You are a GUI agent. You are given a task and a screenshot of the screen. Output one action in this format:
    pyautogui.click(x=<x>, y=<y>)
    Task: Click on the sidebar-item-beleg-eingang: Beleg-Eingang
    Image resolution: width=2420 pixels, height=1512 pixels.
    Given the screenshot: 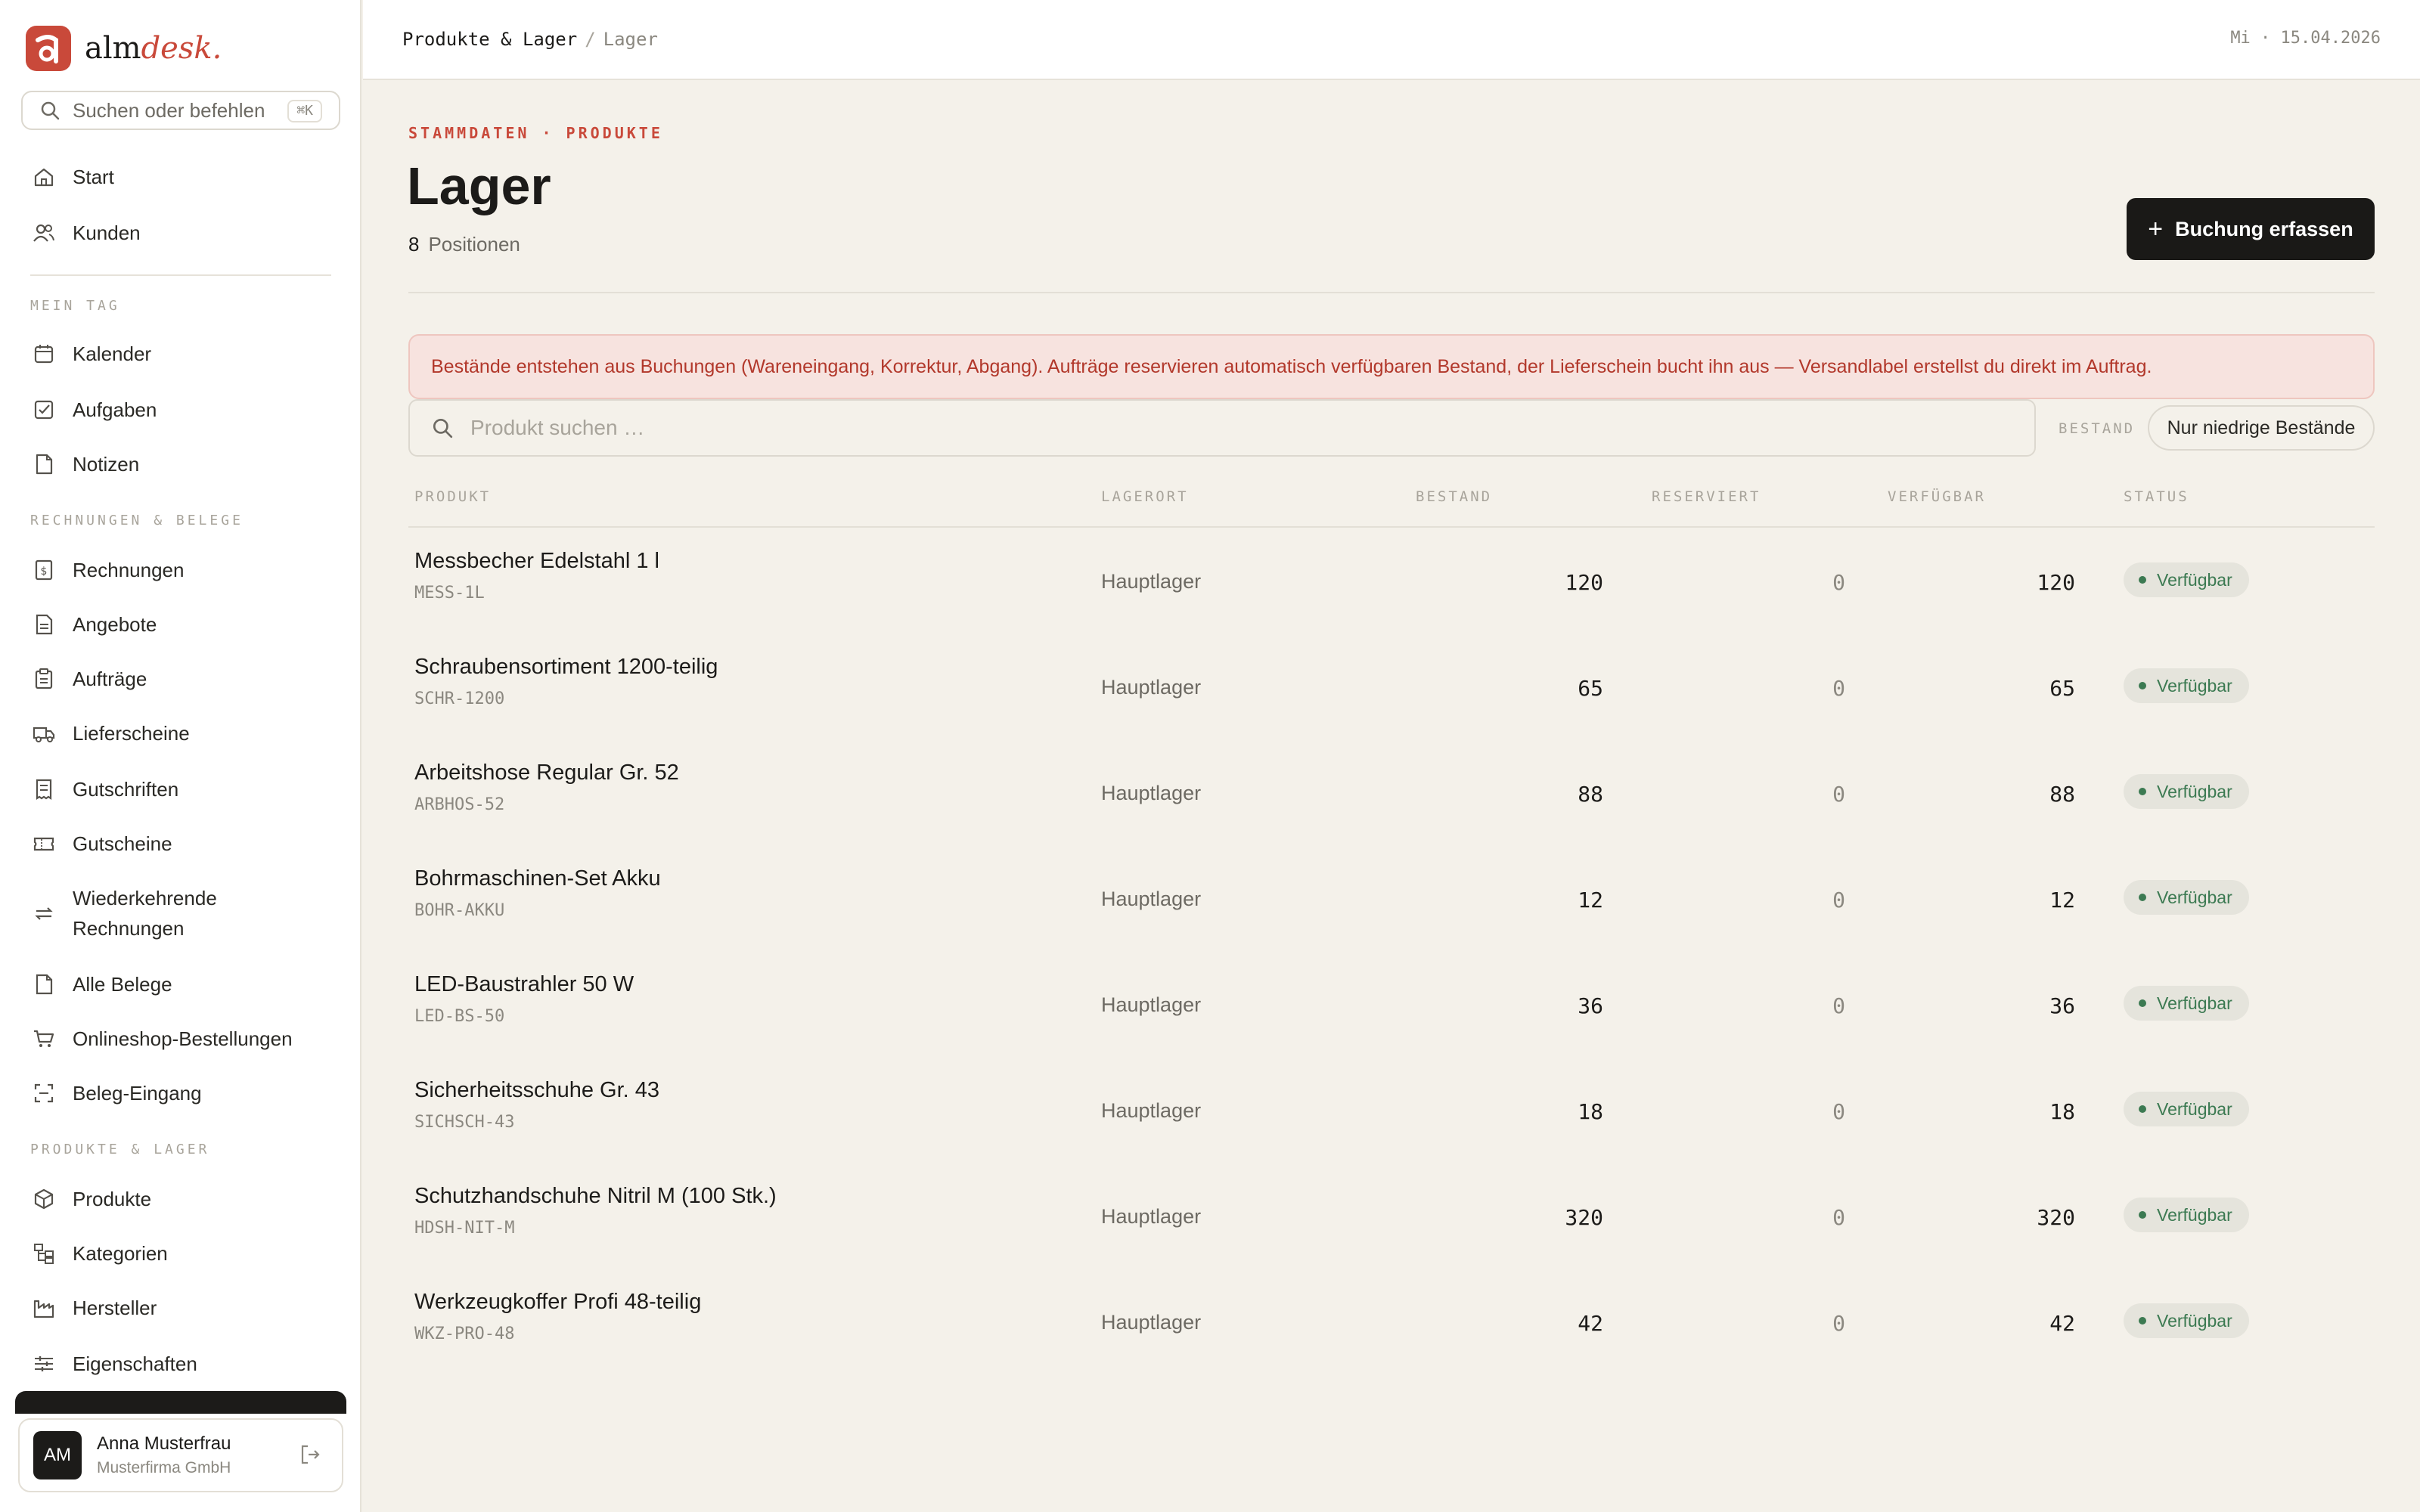 What is the action you would take?
    pyautogui.click(x=184, y=1093)
    